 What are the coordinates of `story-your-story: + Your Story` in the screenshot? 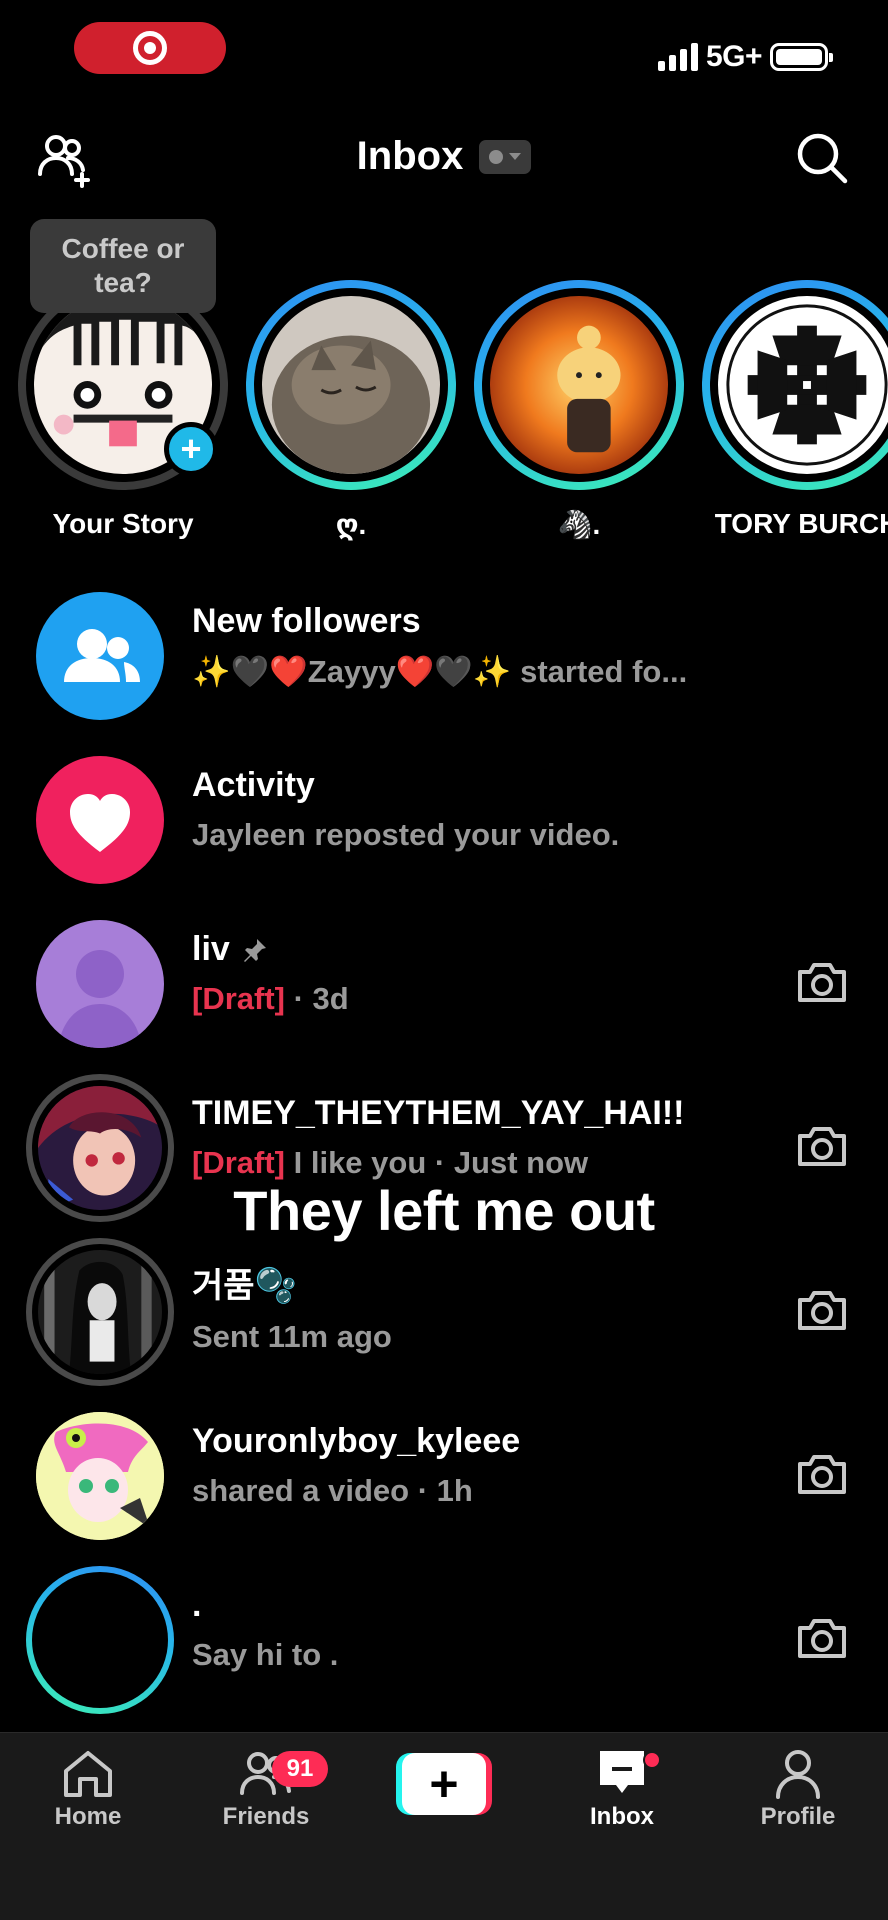 It's located at (123, 410).